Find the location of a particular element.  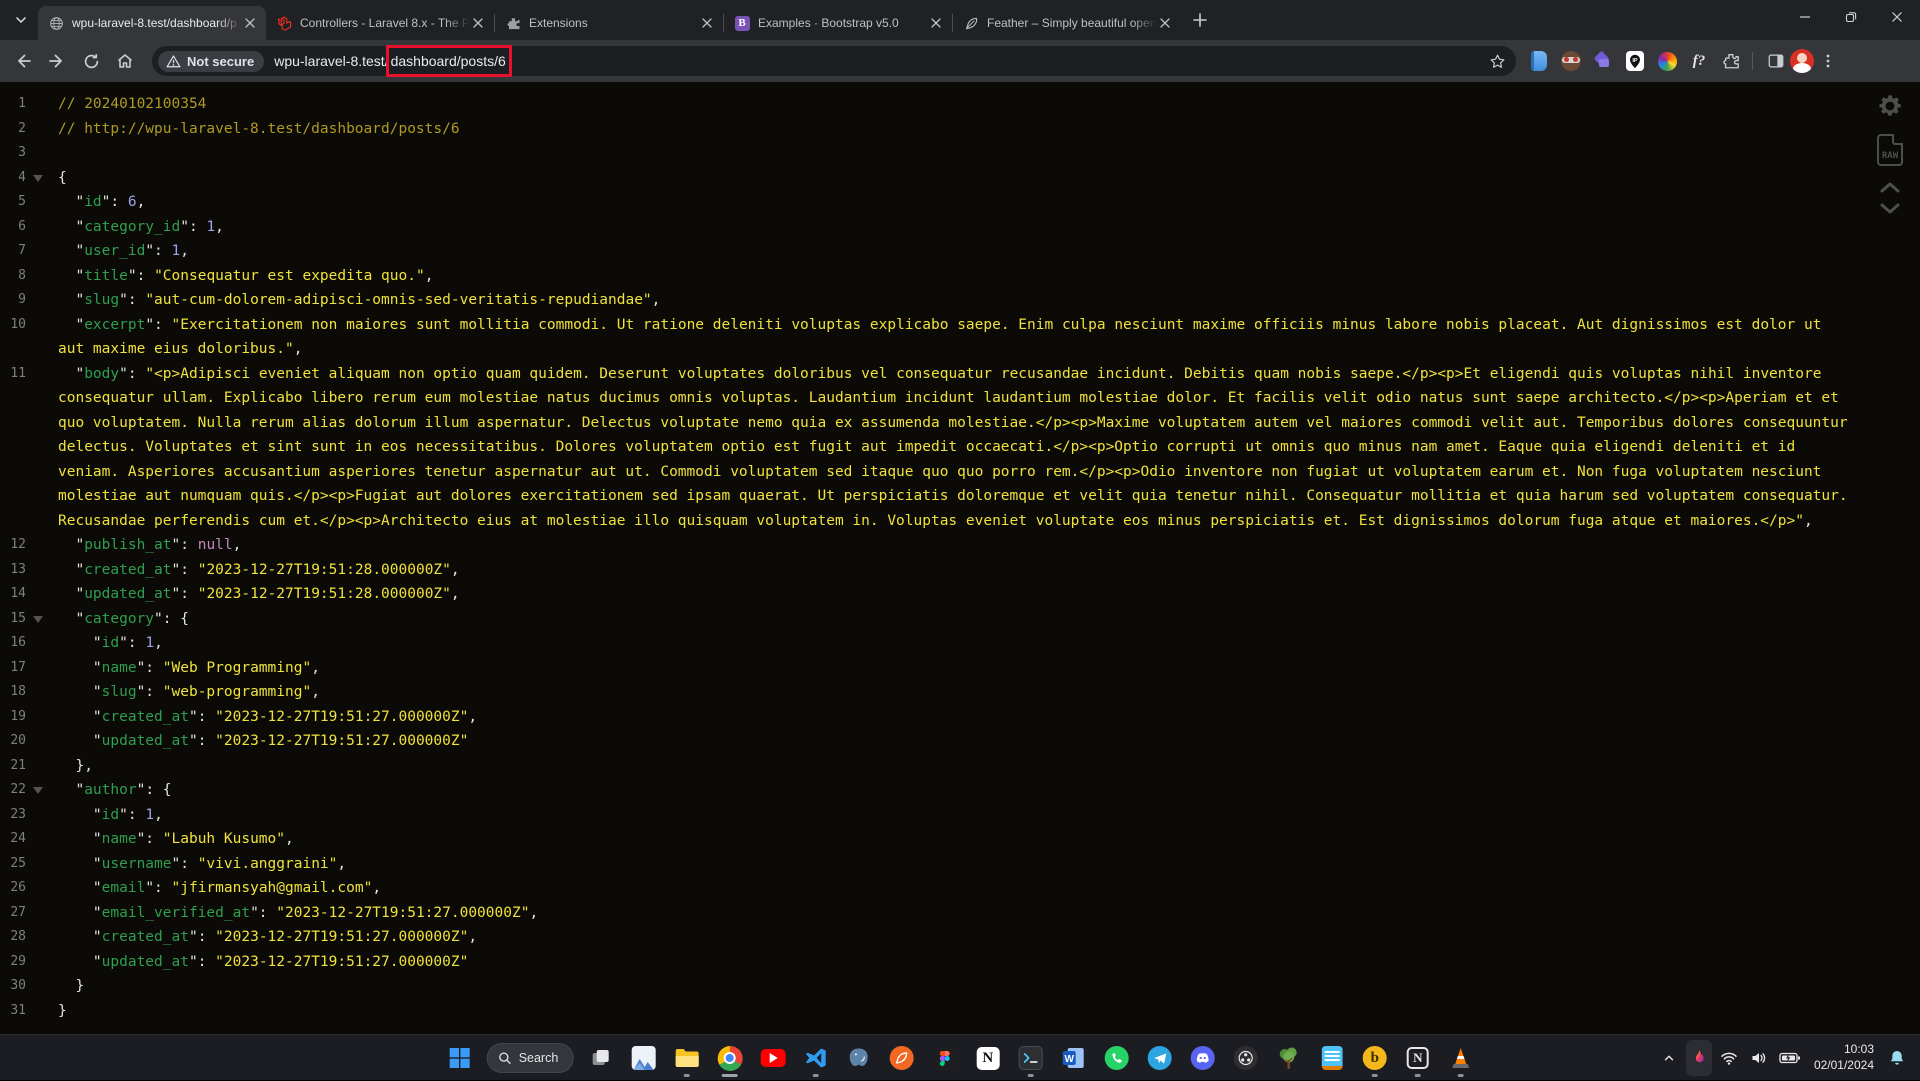

taskbar-vscode-button is located at coordinates (815, 1058).